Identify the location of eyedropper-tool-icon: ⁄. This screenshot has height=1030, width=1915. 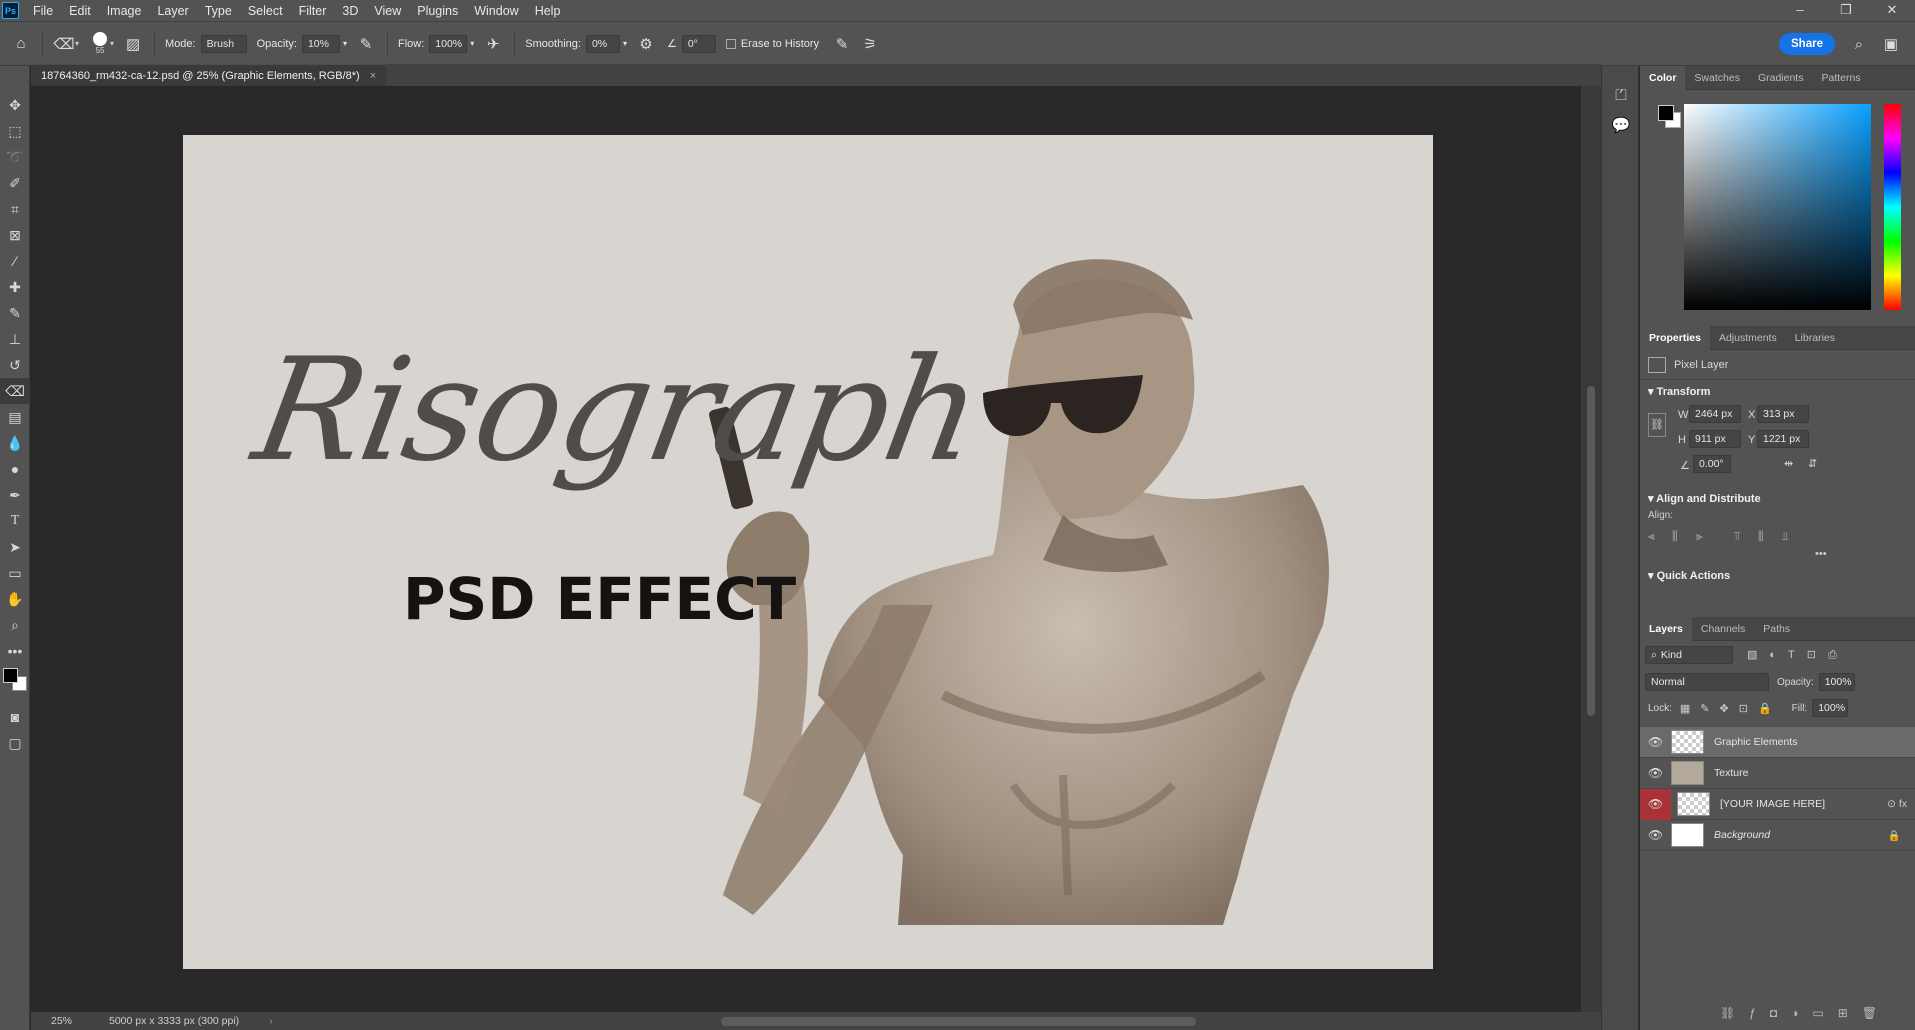
(15, 261).